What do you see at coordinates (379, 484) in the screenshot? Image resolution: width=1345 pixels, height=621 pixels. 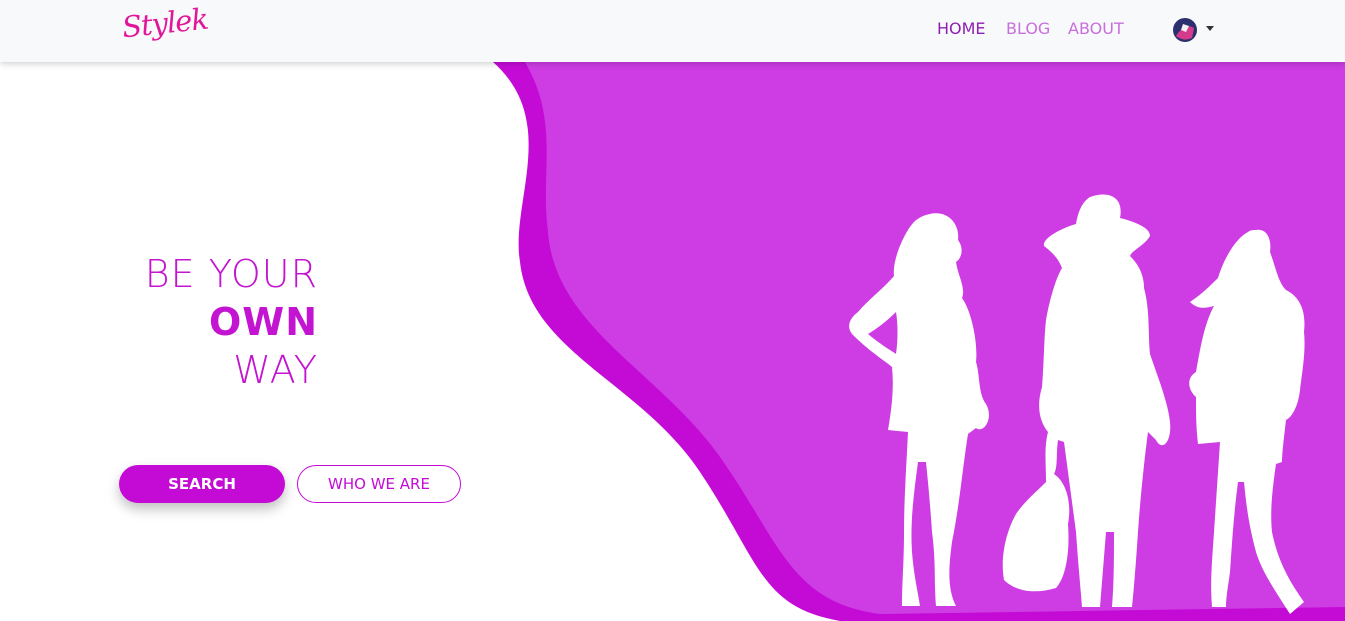 I see `who-we-are-button: WHO WE ARE` at bounding box center [379, 484].